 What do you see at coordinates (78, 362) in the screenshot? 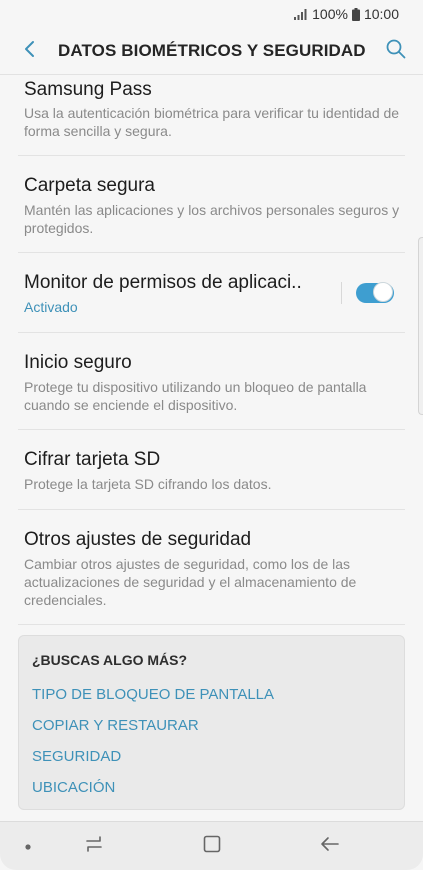
I see `setting-title: Inicio seguro` at bounding box center [78, 362].